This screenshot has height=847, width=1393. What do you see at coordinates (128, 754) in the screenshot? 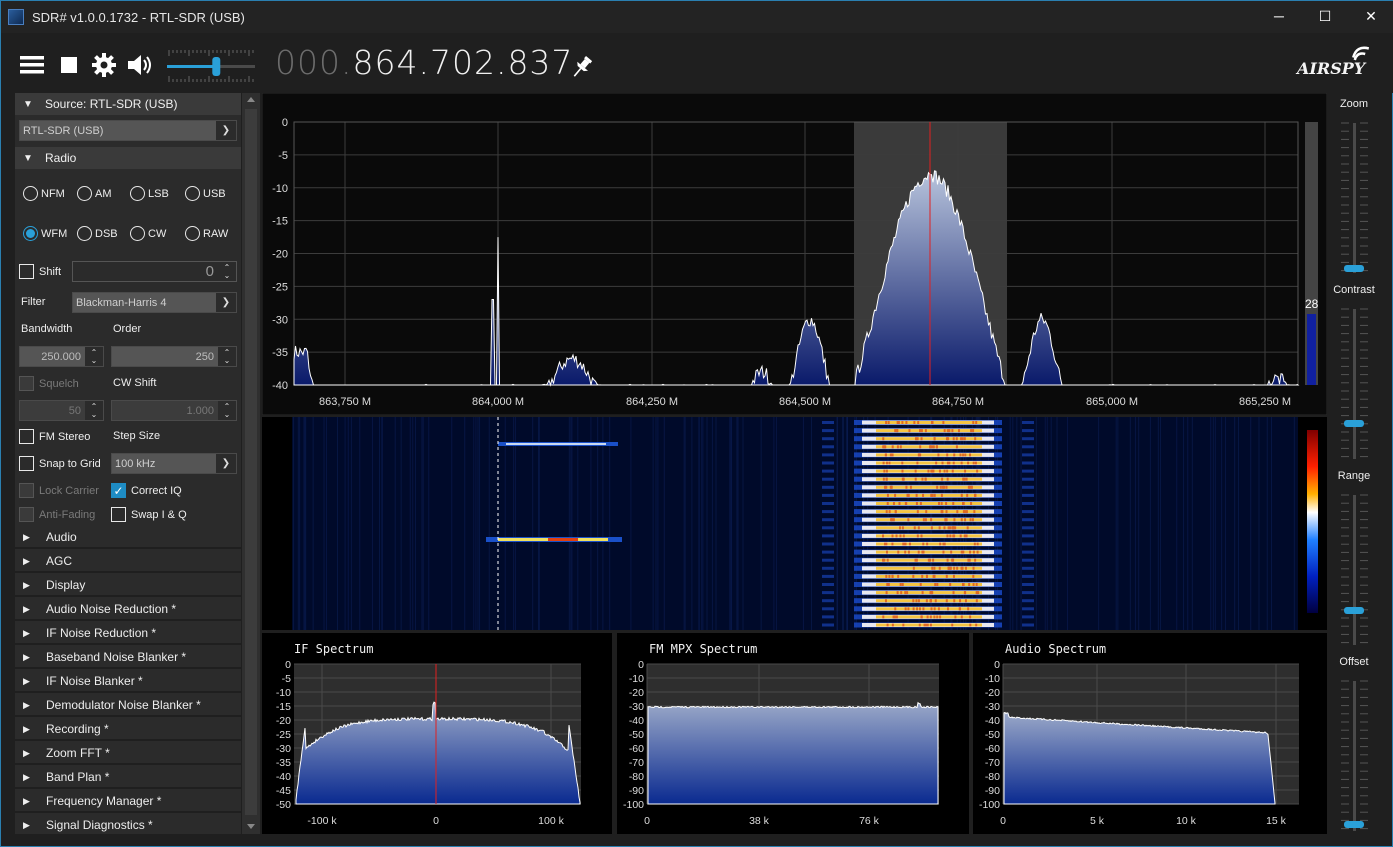
I see `section-zoom-fft: ▶ Zoom FFT *` at bounding box center [128, 754].